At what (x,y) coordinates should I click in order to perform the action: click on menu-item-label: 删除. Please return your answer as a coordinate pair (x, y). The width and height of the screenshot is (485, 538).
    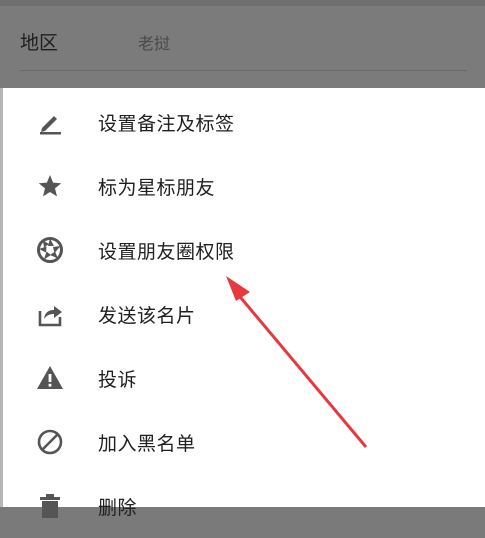
    Looking at the image, I should click on (118, 507).